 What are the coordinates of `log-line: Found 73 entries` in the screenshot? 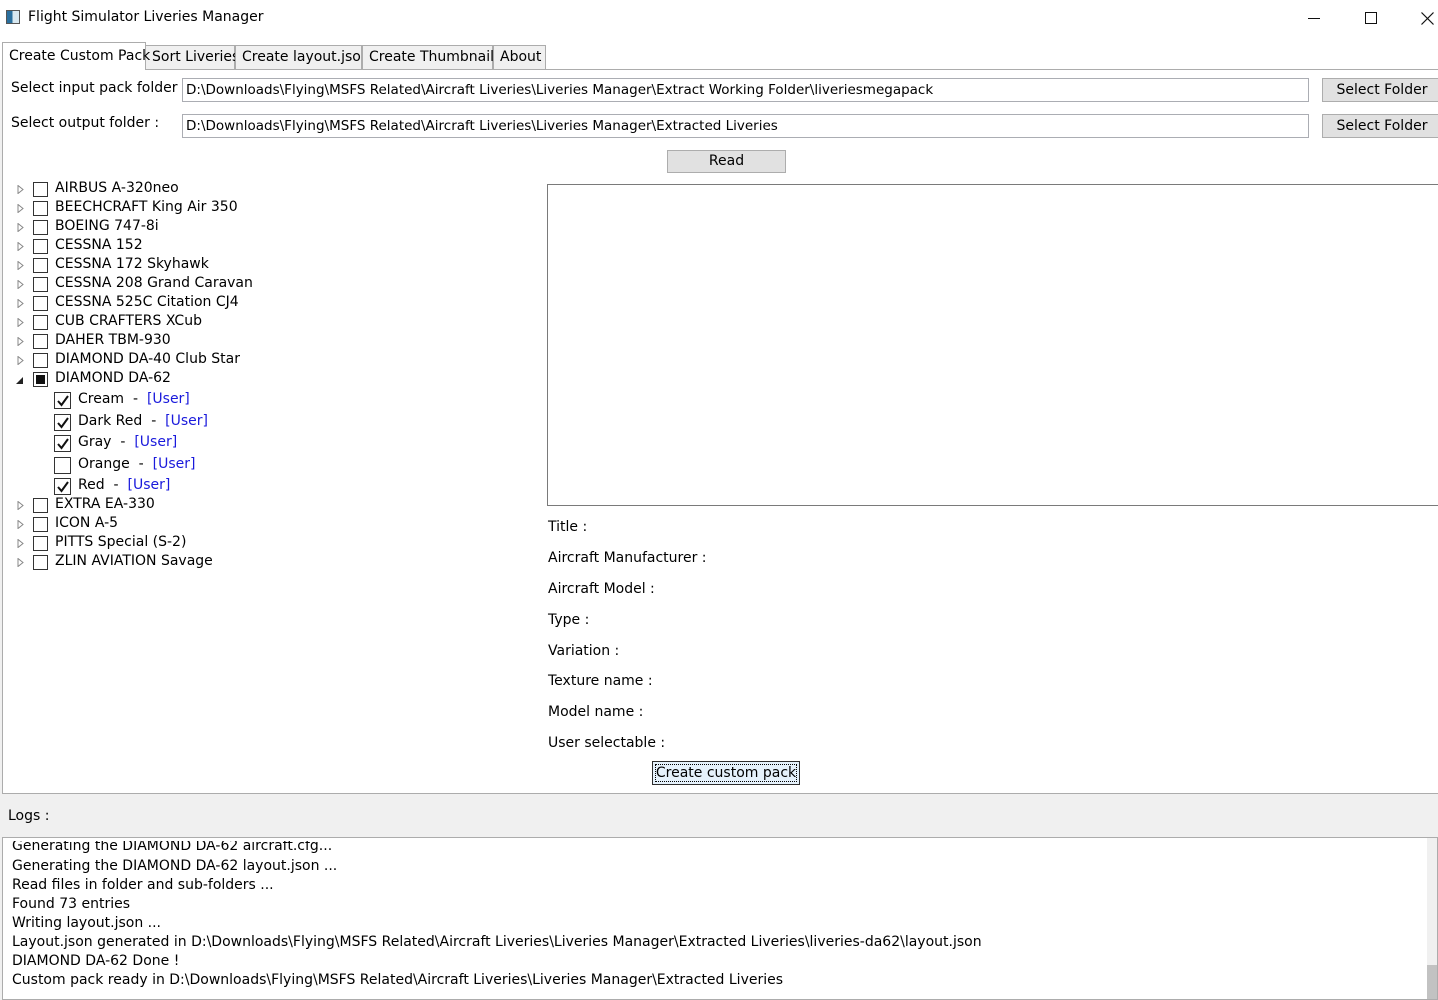 It's located at (71, 904).